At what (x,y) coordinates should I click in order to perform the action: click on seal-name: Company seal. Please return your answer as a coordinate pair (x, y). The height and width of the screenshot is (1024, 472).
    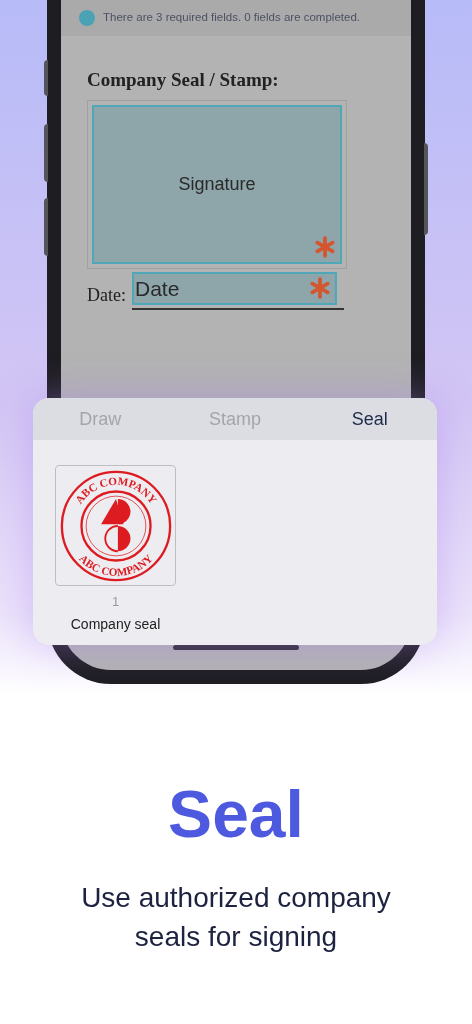
    Looking at the image, I should click on (115, 624).